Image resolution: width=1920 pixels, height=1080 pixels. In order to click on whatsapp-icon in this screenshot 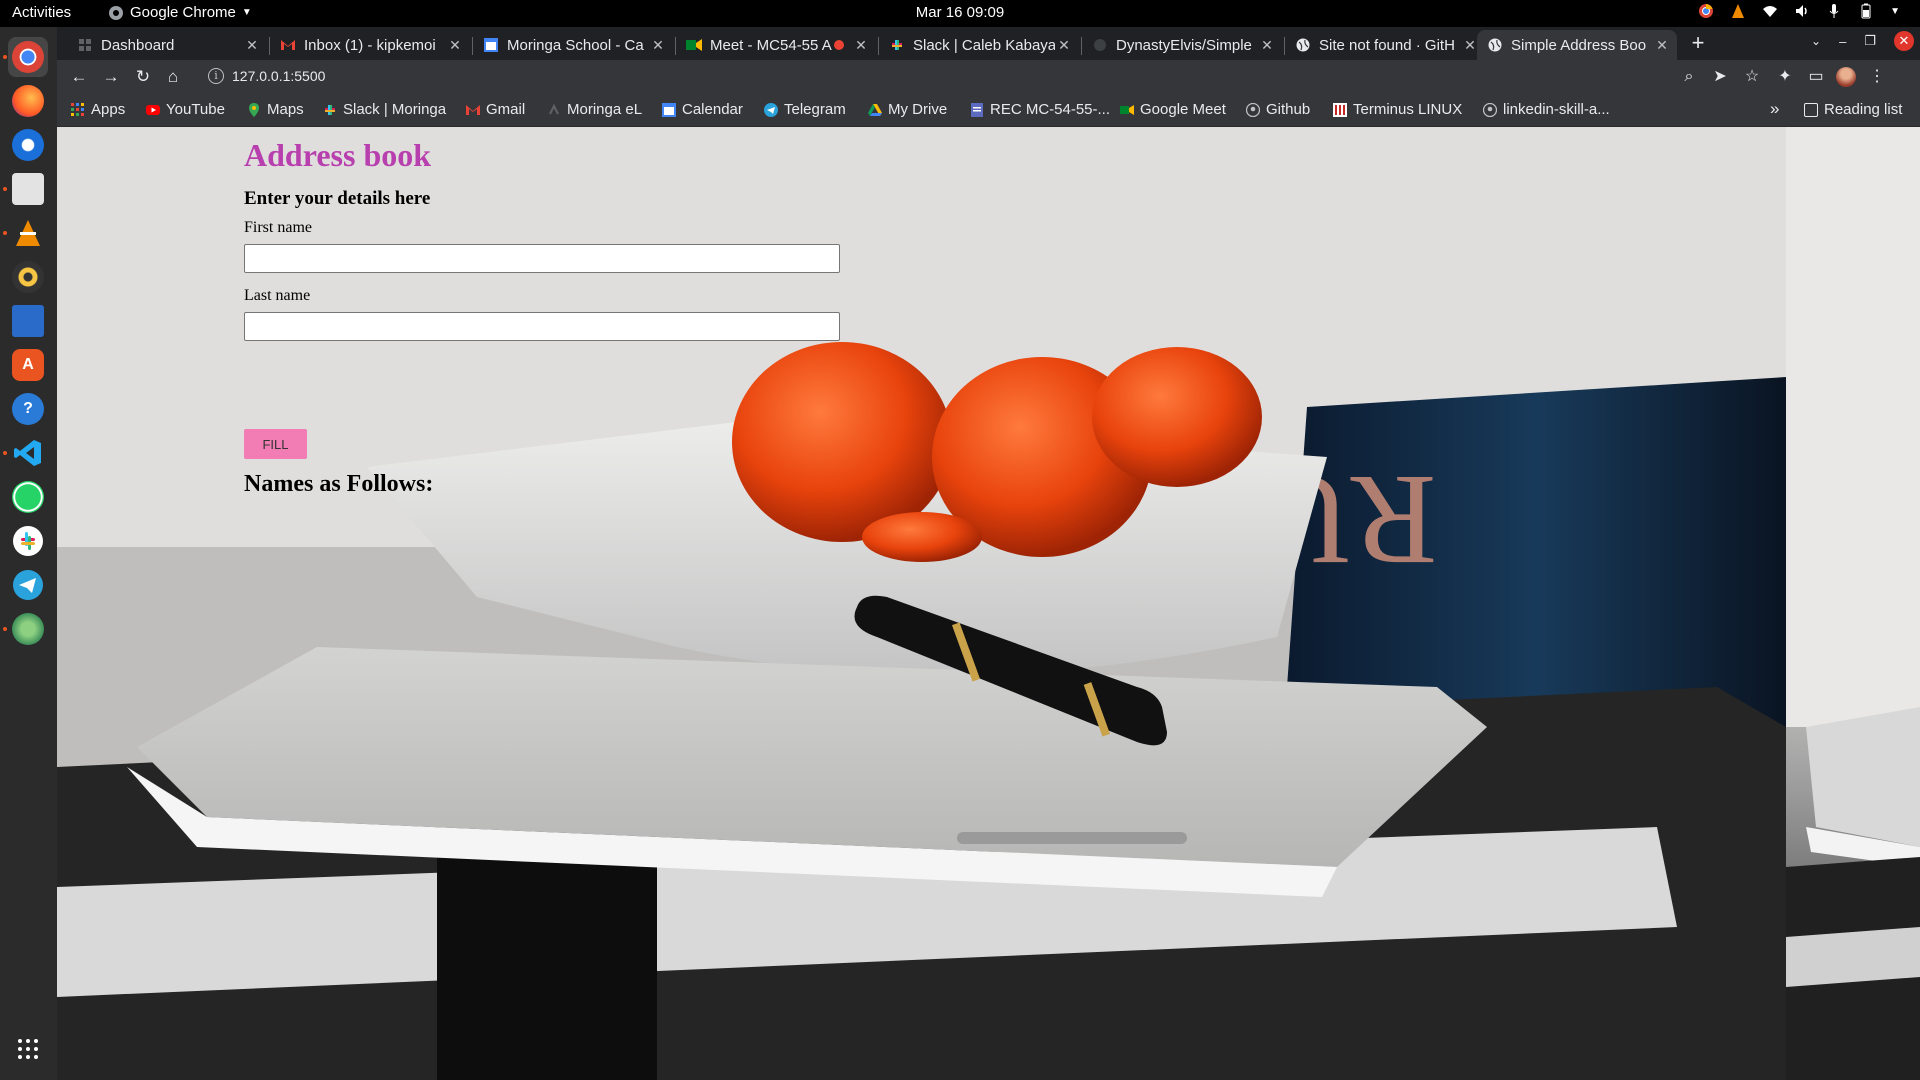, I will do `click(28, 497)`.